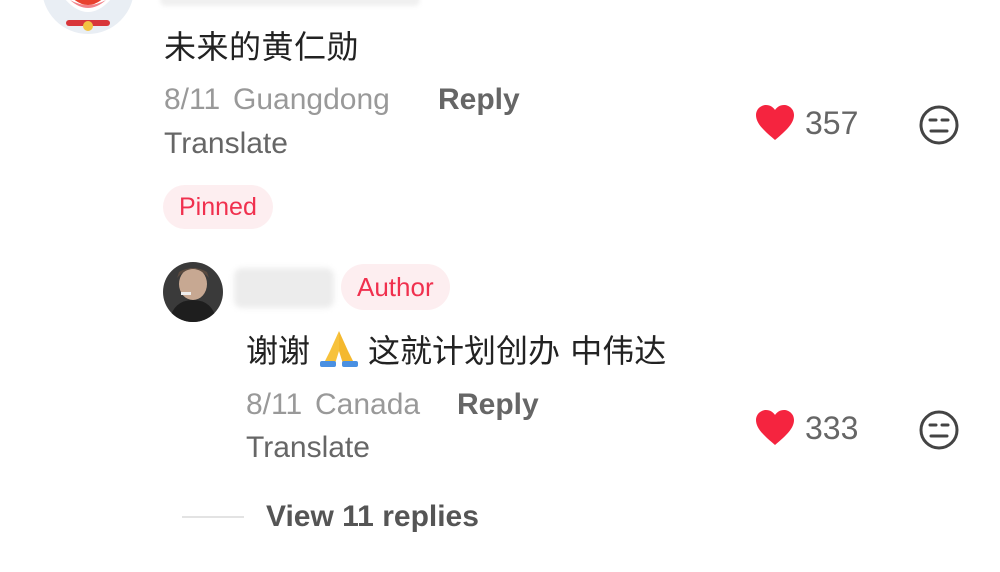 The width and height of the screenshot is (1000, 572). Describe the element at coordinates (368, 404) in the screenshot. I see `reply-location: Canada` at that location.